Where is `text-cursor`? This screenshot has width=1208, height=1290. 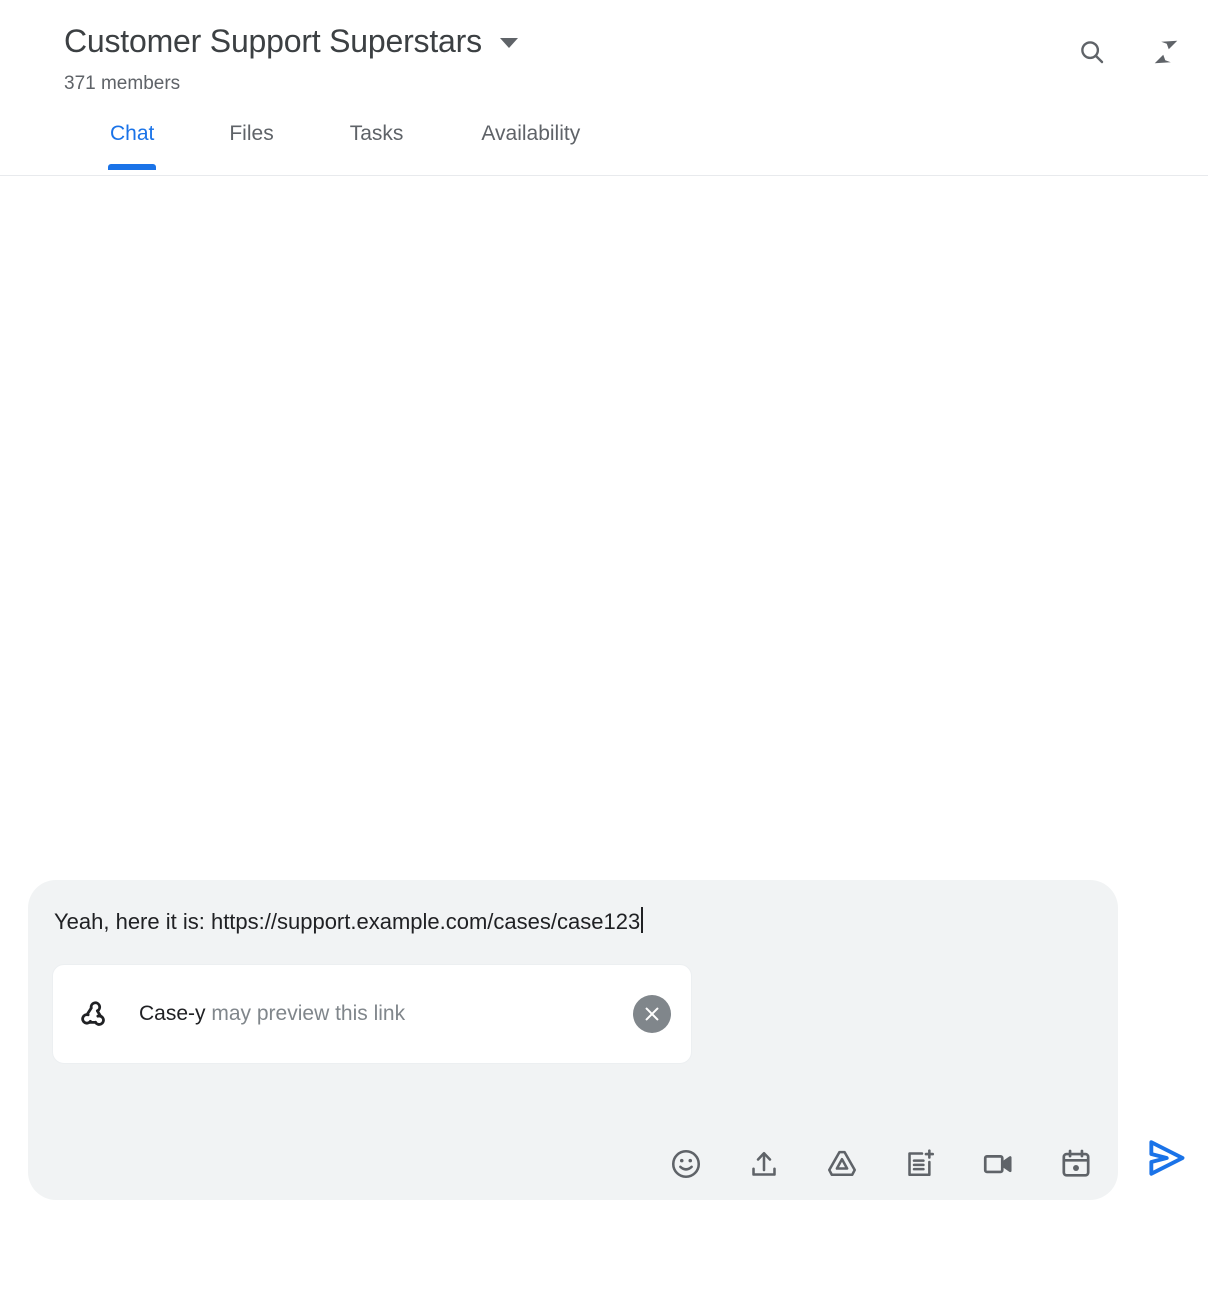 text-cursor is located at coordinates (642, 920).